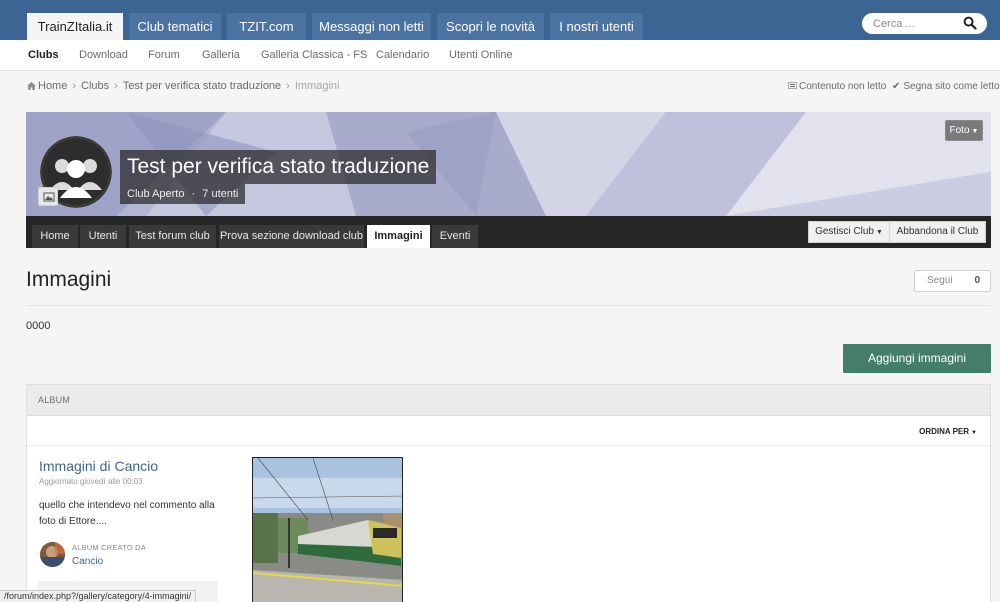 This screenshot has width=1000, height=602. What do you see at coordinates (508, 431) in the screenshot?
I see `sort-bar: ORDINA PER ▼` at bounding box center [508, 431].